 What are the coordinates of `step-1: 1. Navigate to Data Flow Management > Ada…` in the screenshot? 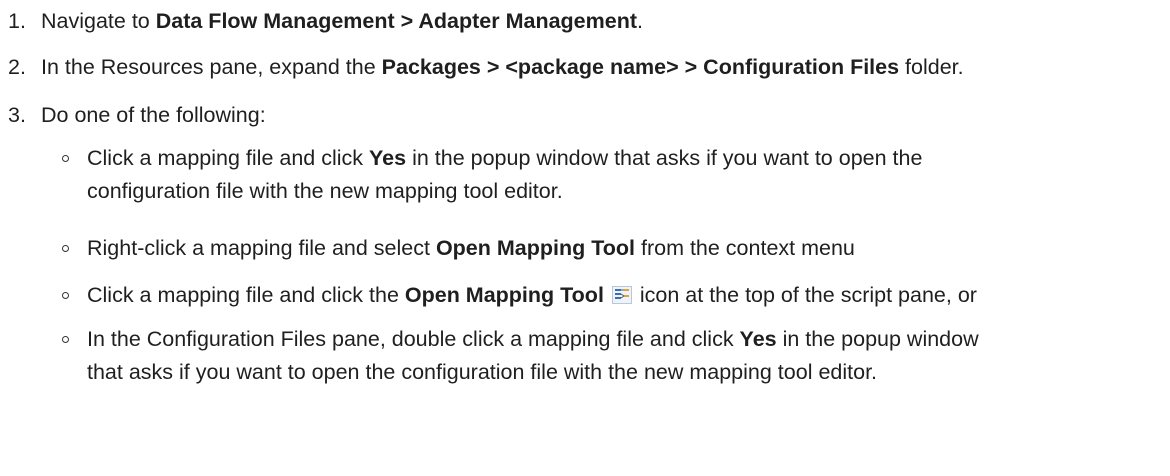 It's located at (325, 21).